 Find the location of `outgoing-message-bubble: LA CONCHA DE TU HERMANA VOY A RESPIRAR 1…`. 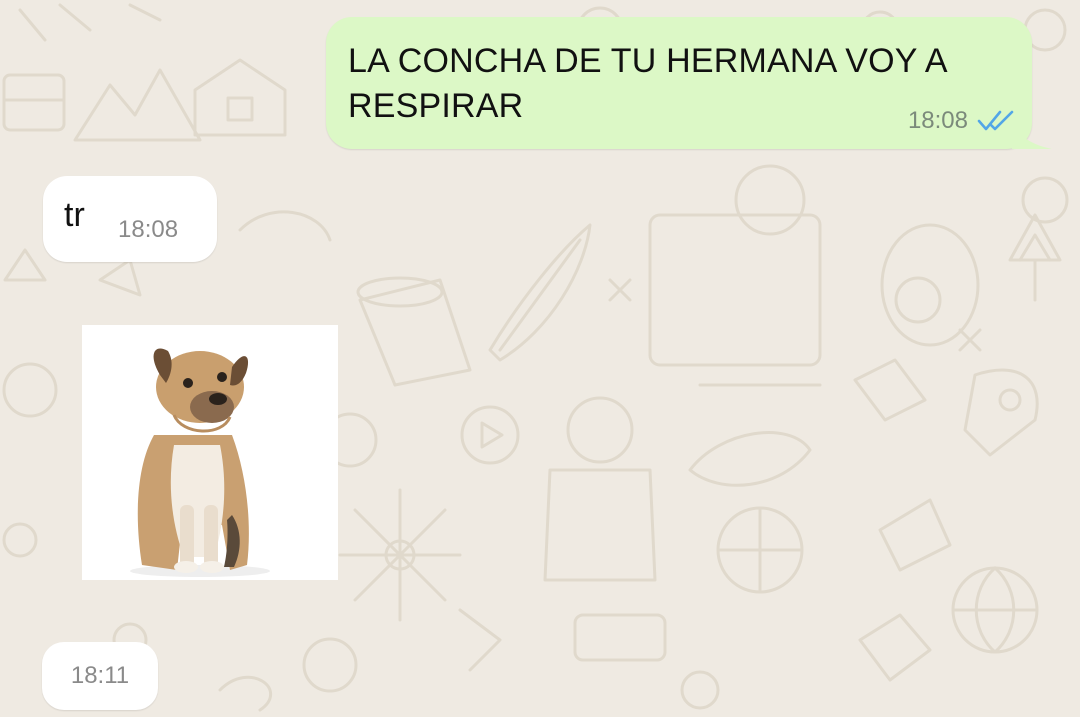

outgoing-message-bubble: LA CONCHA DE TU HERMANA VOY A RESPIRAR 1… is located at coordinates (689, 83).